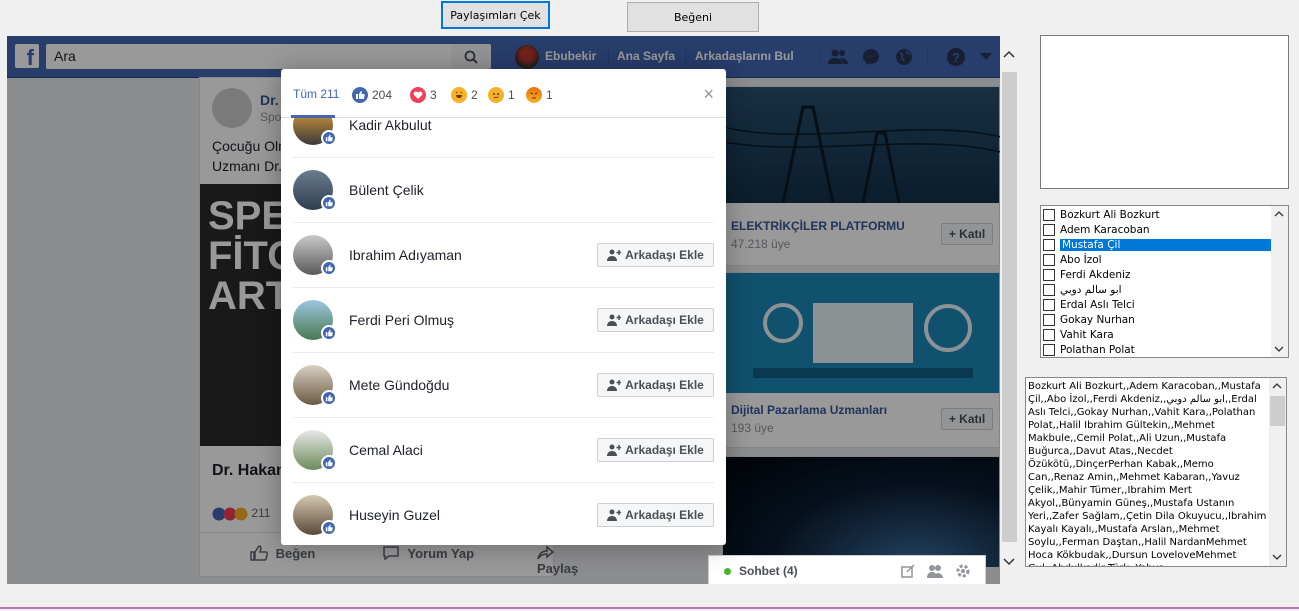 The image size is (1299, 611). What do you see at coordinates (503, 138) in the screenshot?
I see `reactor-row: Kadir Akbulut` at bounding box center [503, 138].